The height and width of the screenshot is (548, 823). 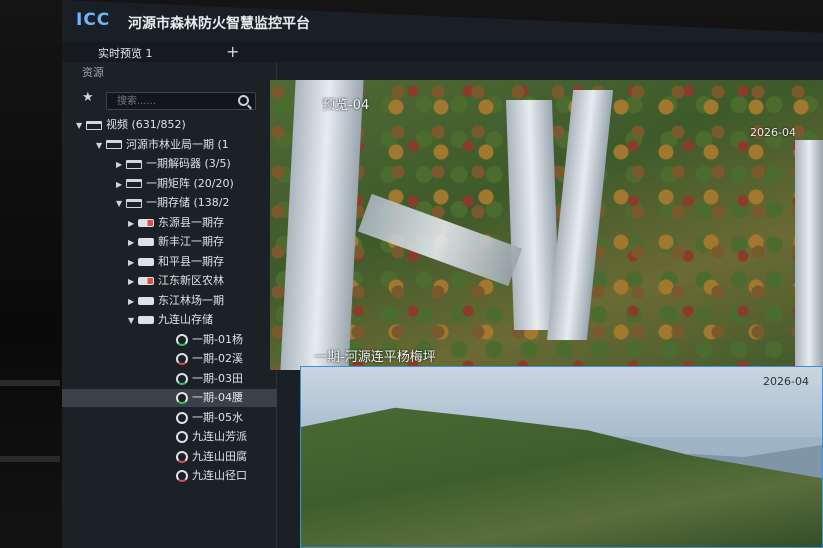 I want to click on app-title: 河源市森林防火智慧监控平台, so click(x=219, y=24).